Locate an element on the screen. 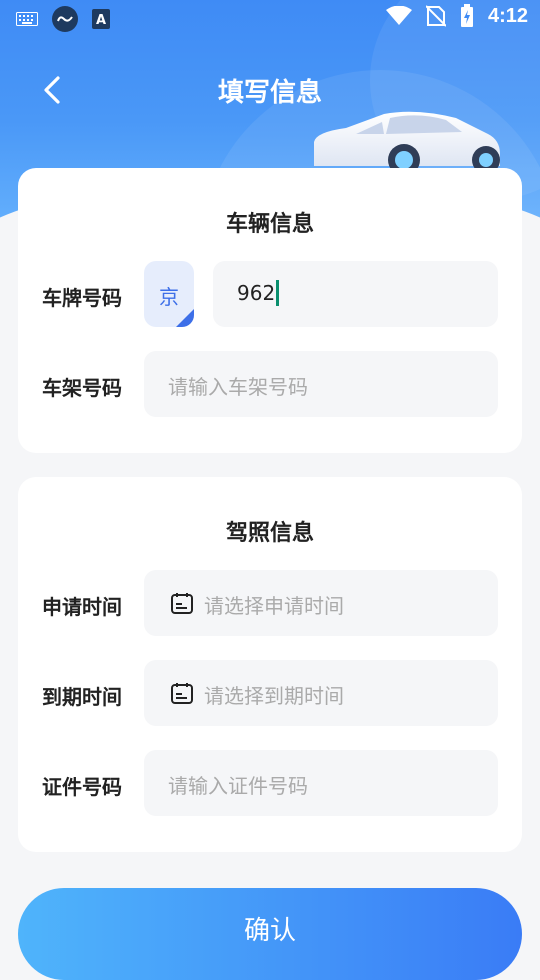  battery-charging-icon is located at coordinates (466, 15).